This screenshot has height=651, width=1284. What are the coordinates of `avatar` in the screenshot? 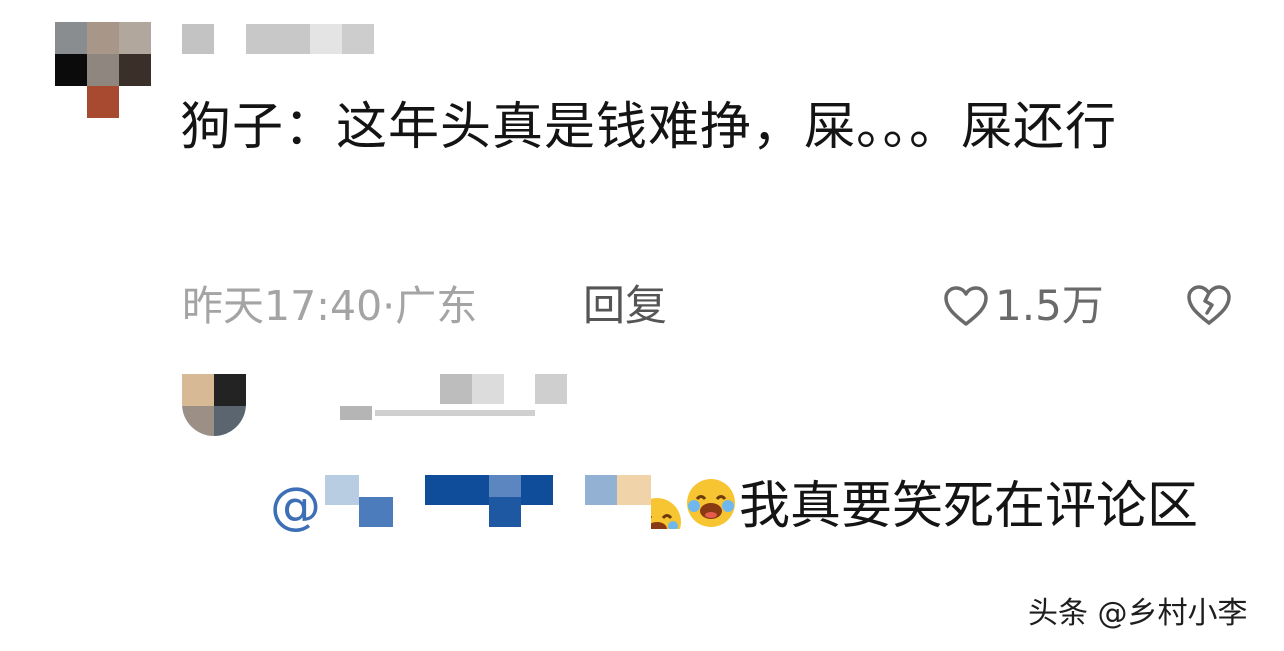 It's located at (103, 70).